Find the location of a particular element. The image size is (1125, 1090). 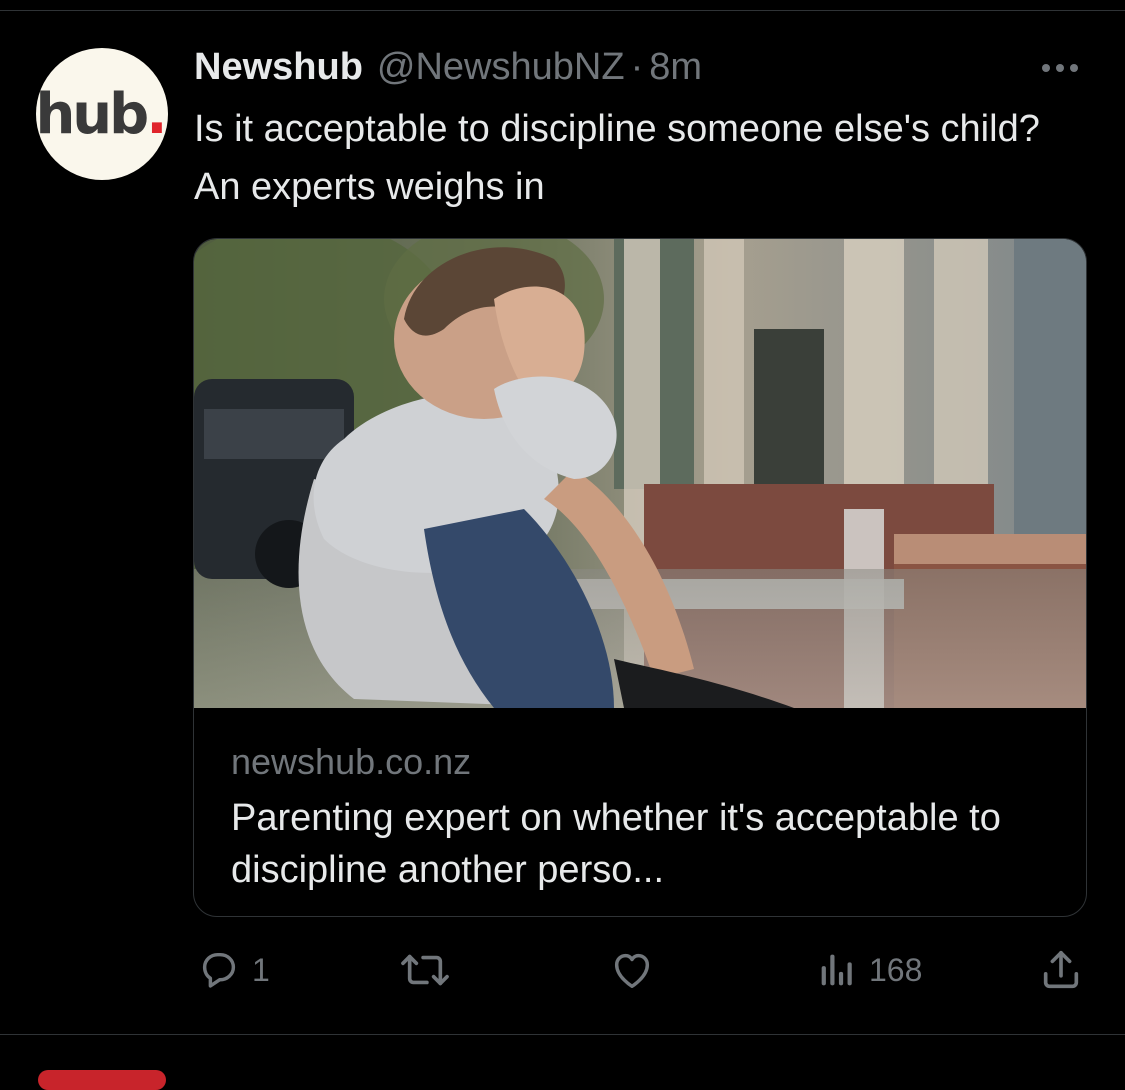

reply-button: 1 is located at coordinates (233, 970).